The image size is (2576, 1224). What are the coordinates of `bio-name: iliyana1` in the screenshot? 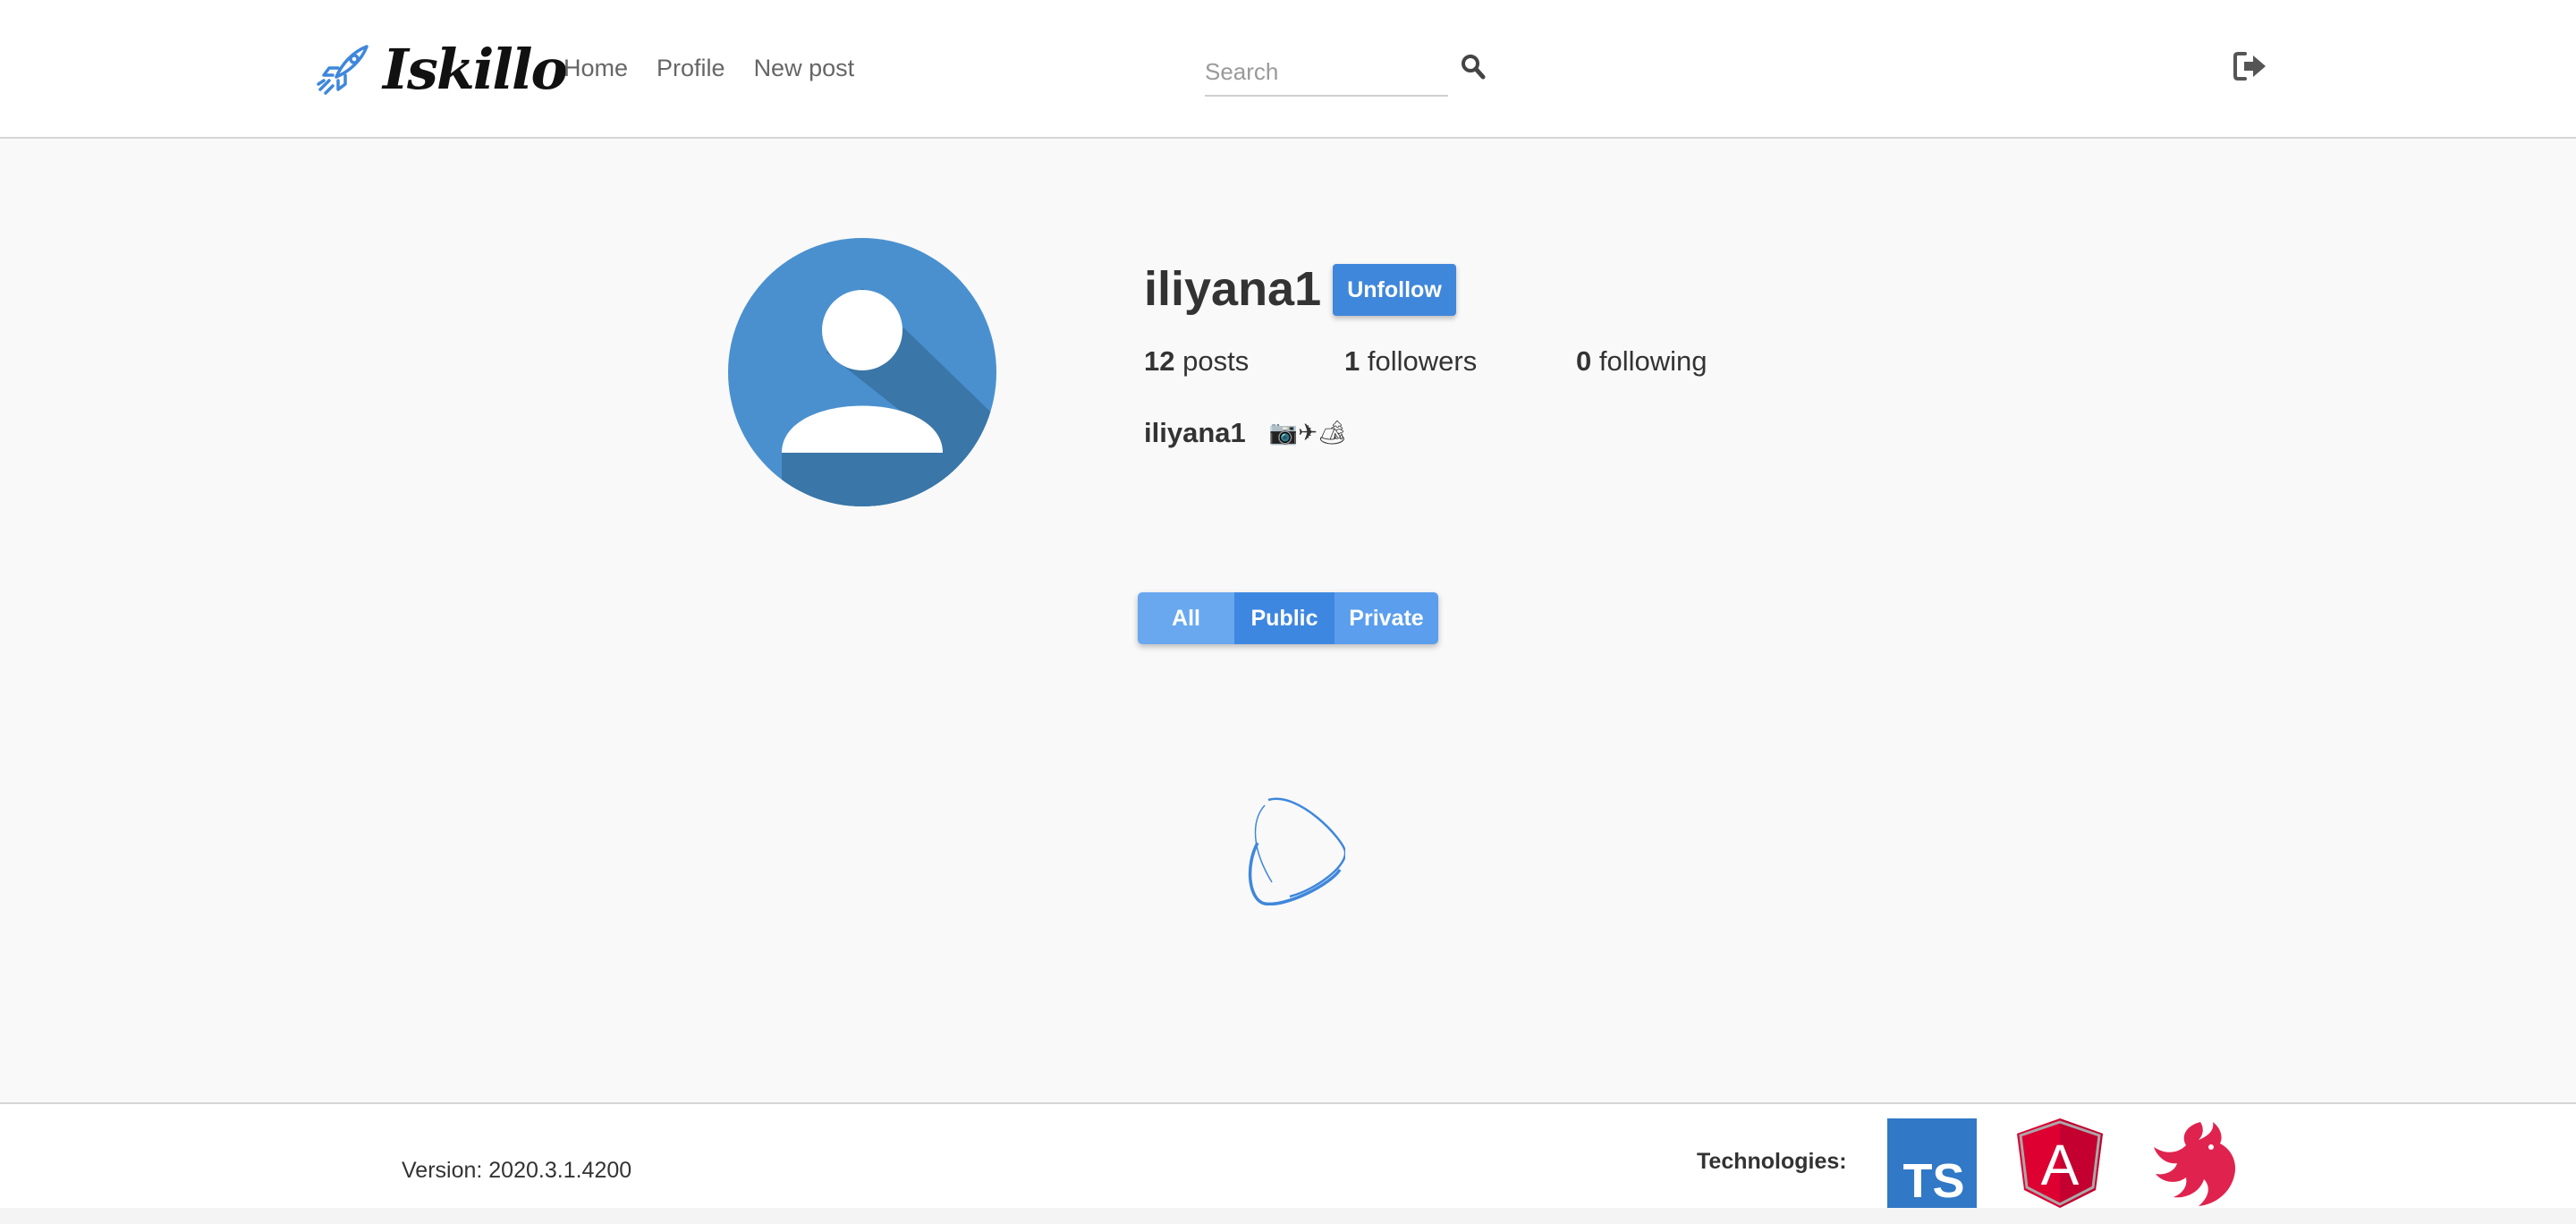 It's located at (1195, 432).